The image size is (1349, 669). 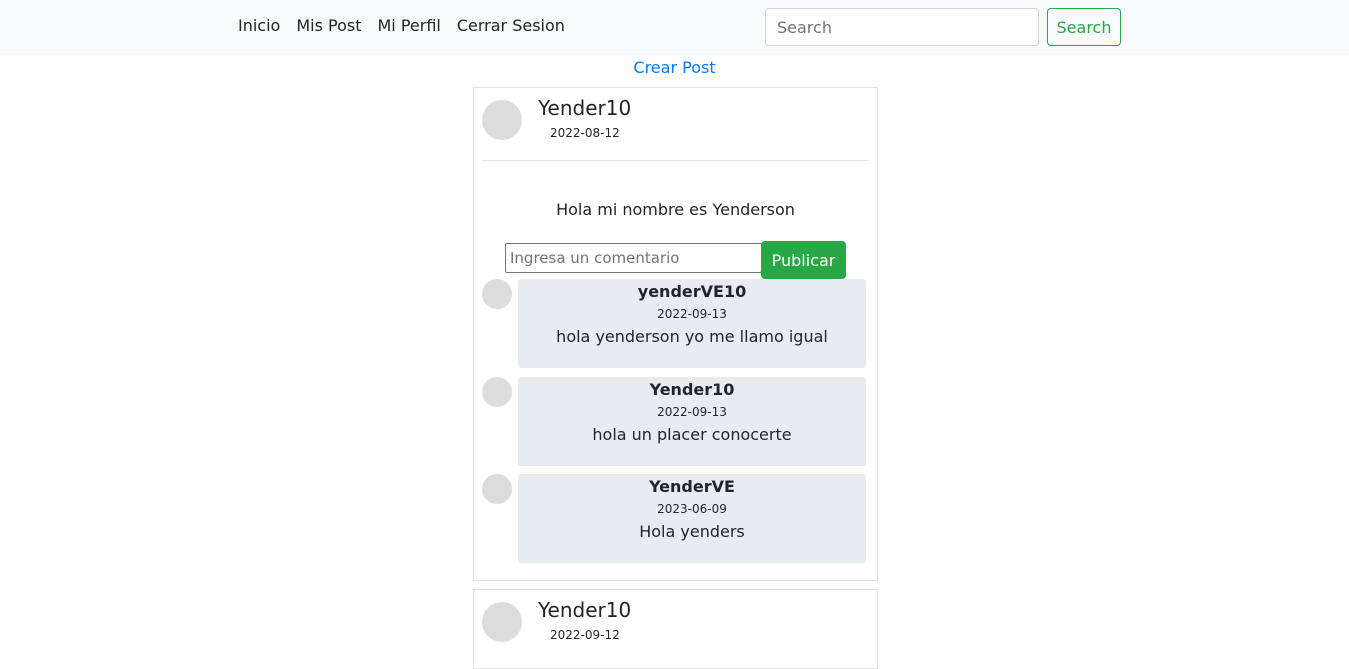 What do you see at coordinates (633, 258) in the screenshot?
I see `comment-input` at bounding box center [633, 258].